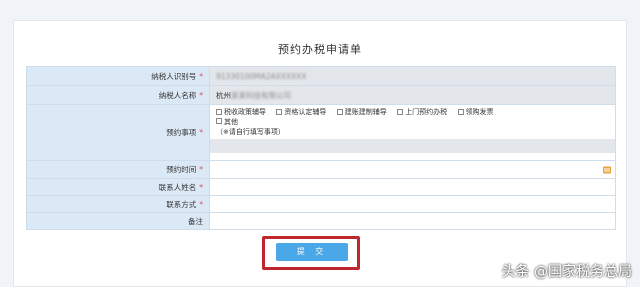  Describe the element at coordinates (312, 252) in the screenshot. I see `submit-button: 提 交` at that location.